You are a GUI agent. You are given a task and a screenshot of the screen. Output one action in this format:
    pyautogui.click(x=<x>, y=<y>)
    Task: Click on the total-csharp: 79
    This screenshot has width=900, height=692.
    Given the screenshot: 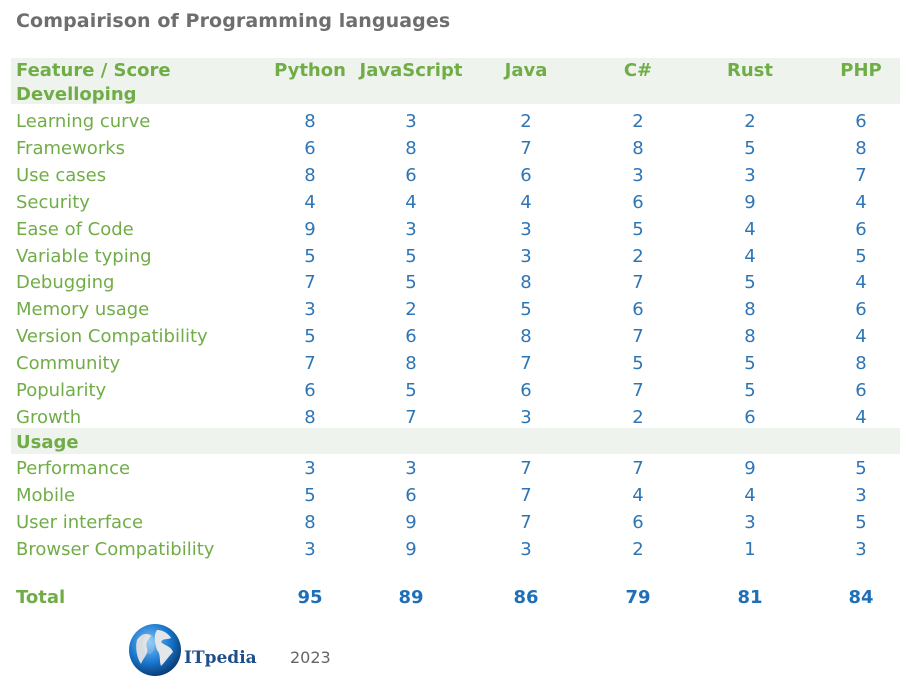 What is the action you would take?
    pyautogui.click(x=638, y=597)
    